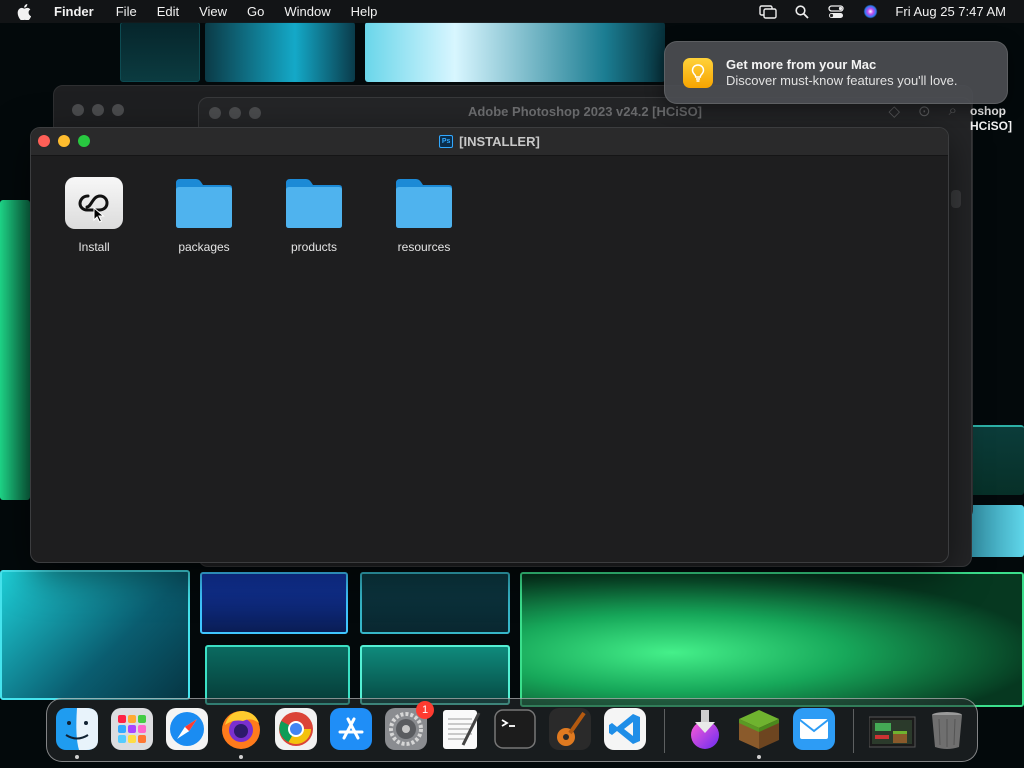 Image resolution: width=1024 pixels, height=768 pixels. What do you see at coordinates (296, 729) in the screenshot?
I see `dock-chrome-icon` at bounding box center [296, 729].